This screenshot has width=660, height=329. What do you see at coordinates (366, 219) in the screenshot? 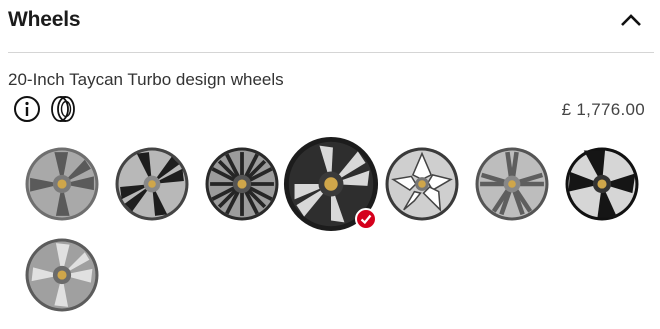
I see `selected-check-icon` at bounding box center [366, 219].